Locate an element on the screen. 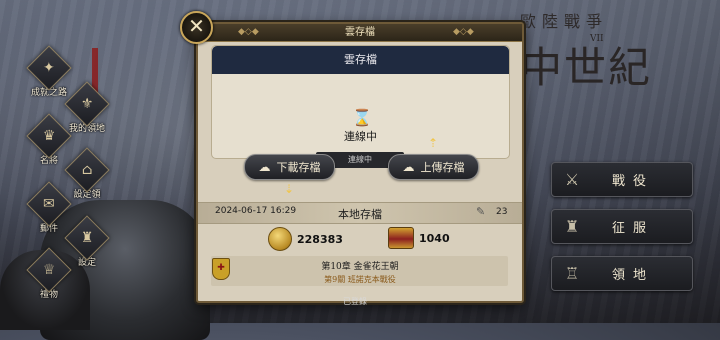 Image resolution: width=720 pixels, height=340 pixels. castle-icon: ♜ is located at coordinates (572, 226).